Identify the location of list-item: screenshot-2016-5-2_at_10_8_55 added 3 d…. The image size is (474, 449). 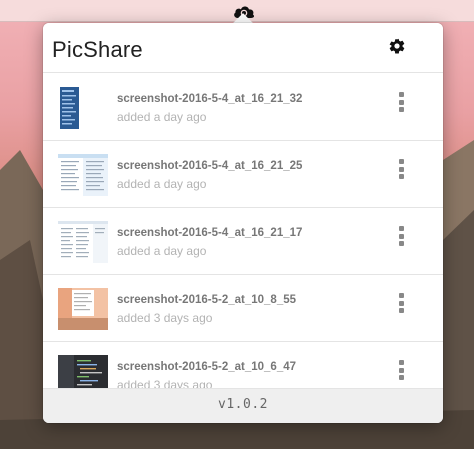
(243, 308).